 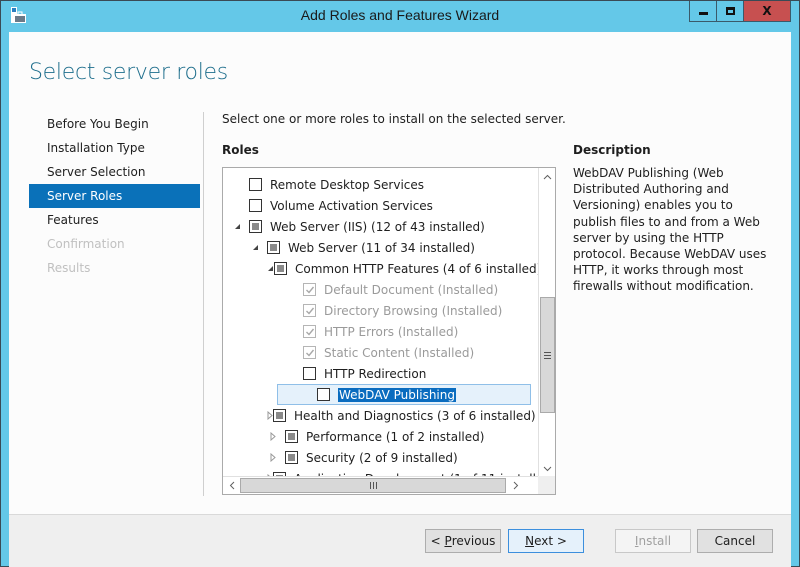 What do you see at coordinates (473, 541) in the screenshot?
I see `previous-rest: revious` at bounding box center [473, 541].